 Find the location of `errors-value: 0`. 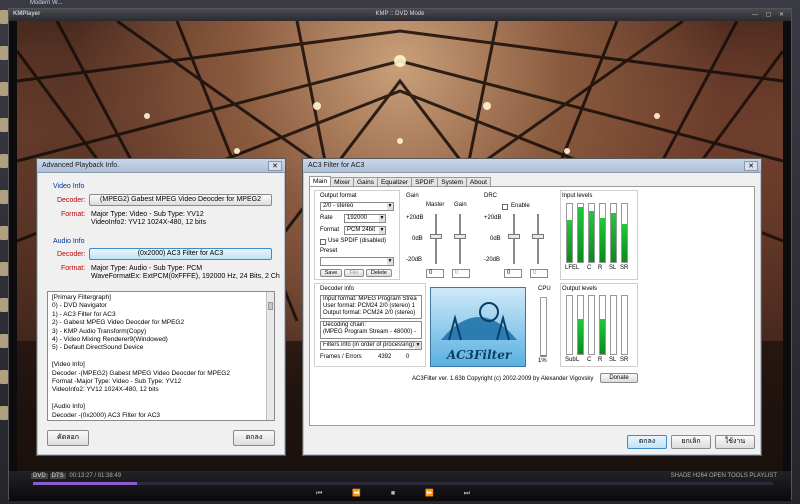

errors-value: 0 is located at coordinates (408, 357).